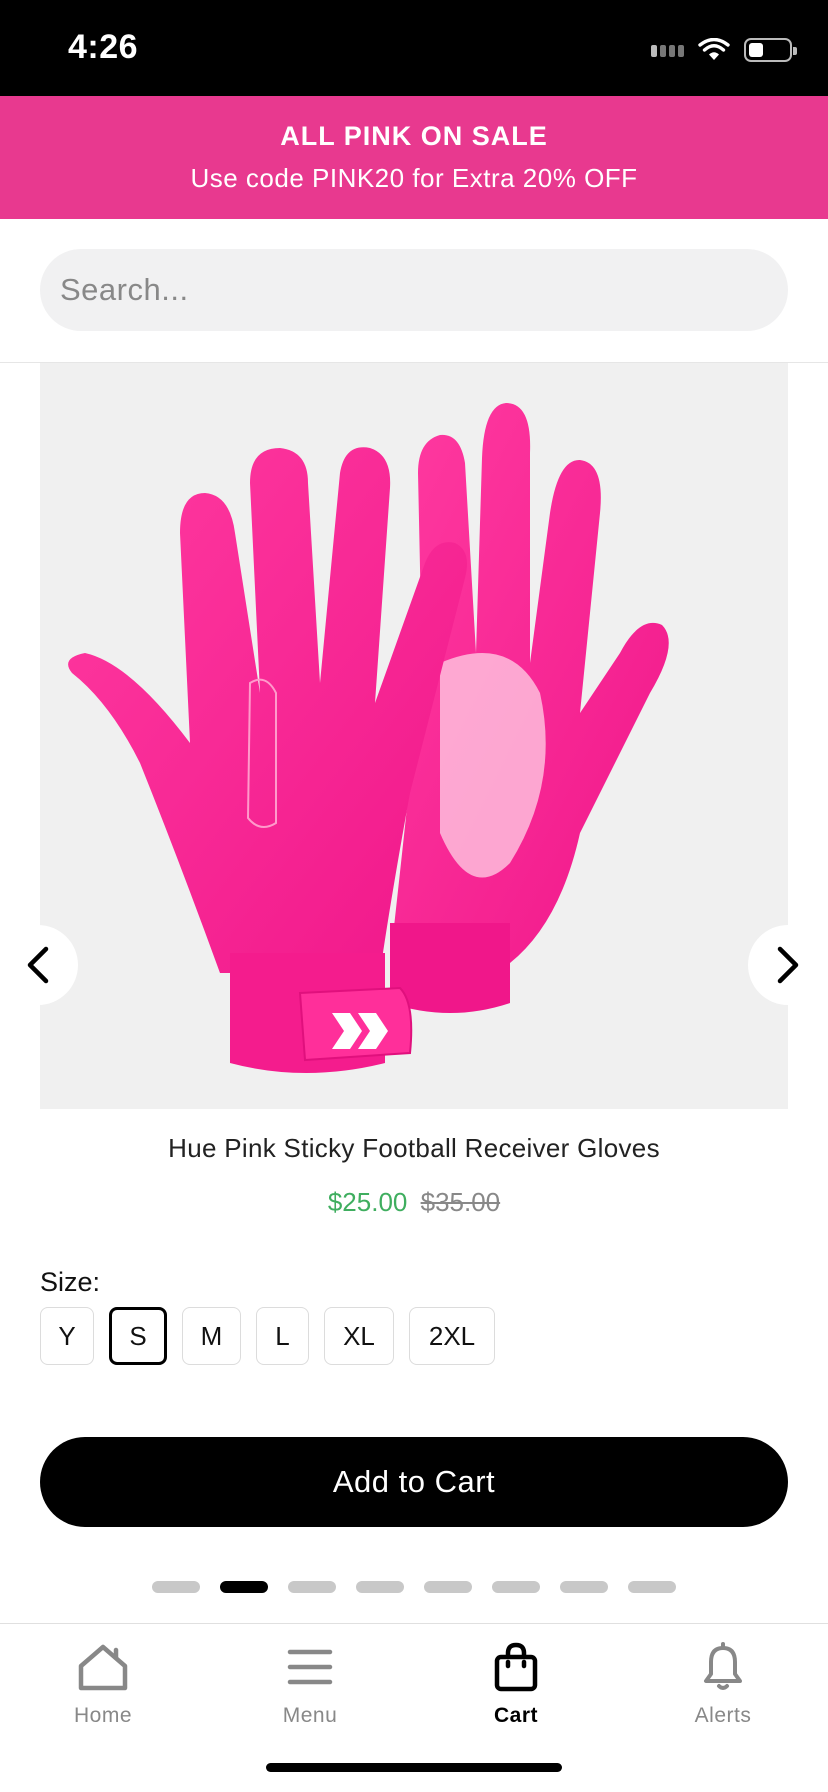 The width and height of the screenshot is (828, 1792). I want to click on size-option-l: L, so click(282, 1336).